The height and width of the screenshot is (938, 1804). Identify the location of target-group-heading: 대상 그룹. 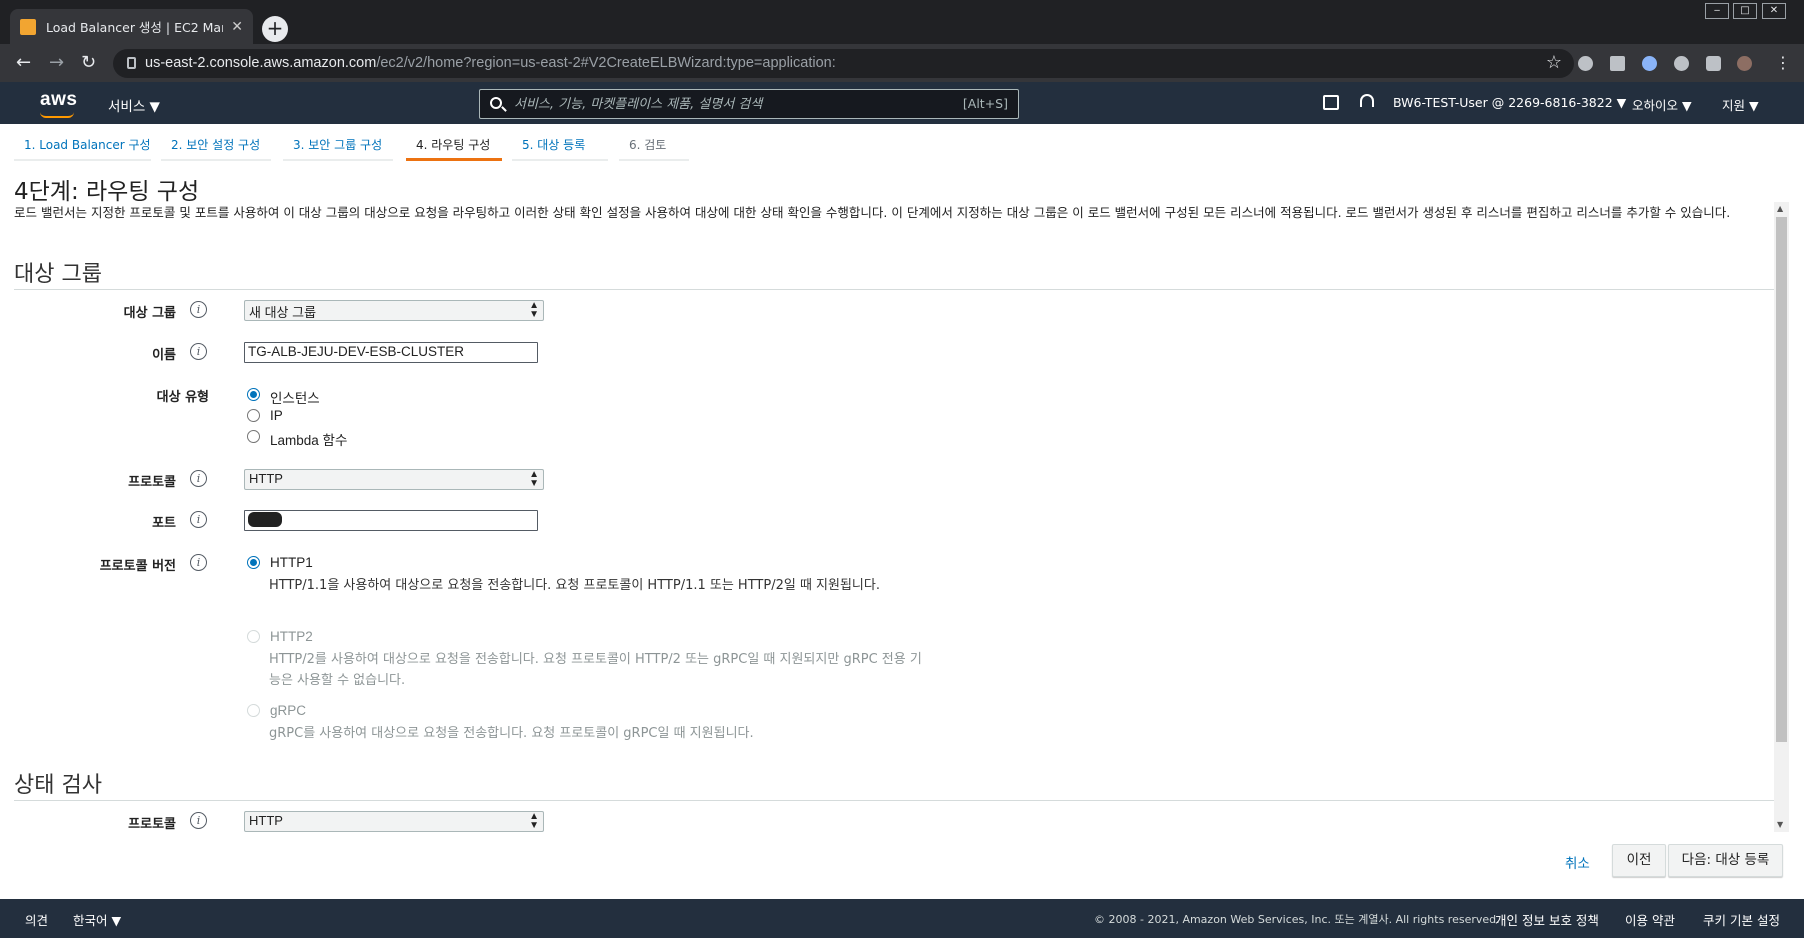
(58, 274).